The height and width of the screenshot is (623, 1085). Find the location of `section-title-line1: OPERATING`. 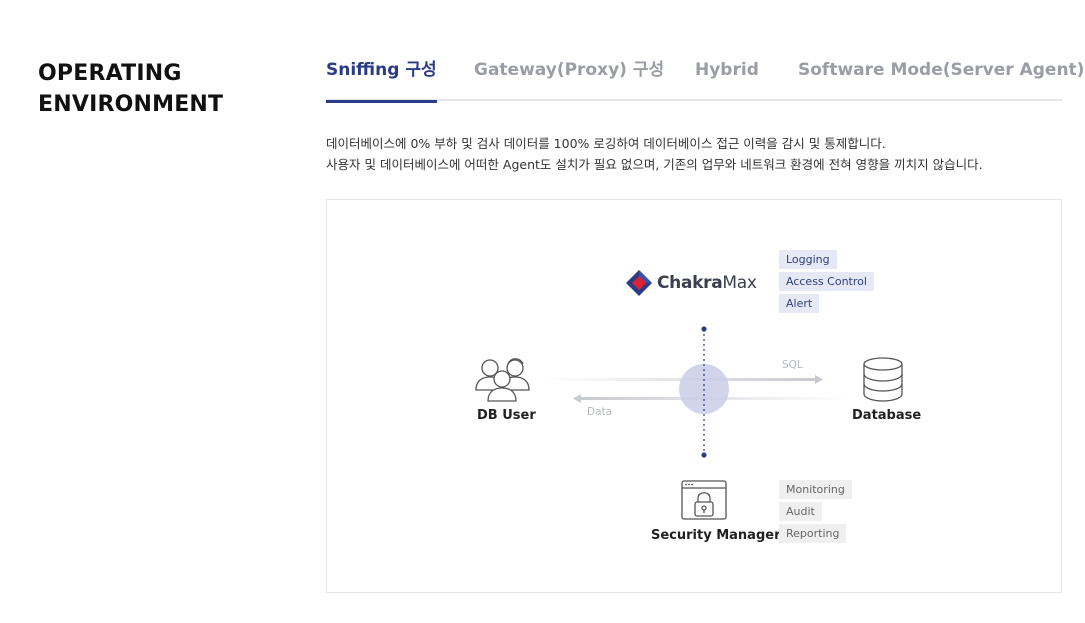

section-title-line1: OPERATING is located at coordinates (110, 73).